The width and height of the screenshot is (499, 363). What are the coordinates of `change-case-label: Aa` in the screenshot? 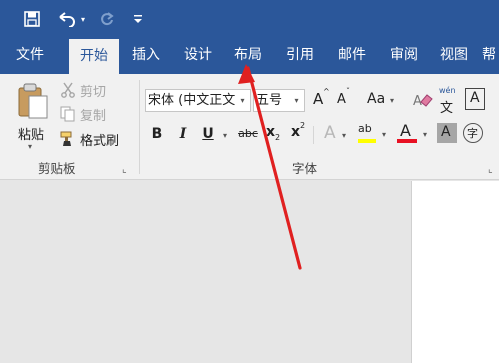 It's located at (376, 99).